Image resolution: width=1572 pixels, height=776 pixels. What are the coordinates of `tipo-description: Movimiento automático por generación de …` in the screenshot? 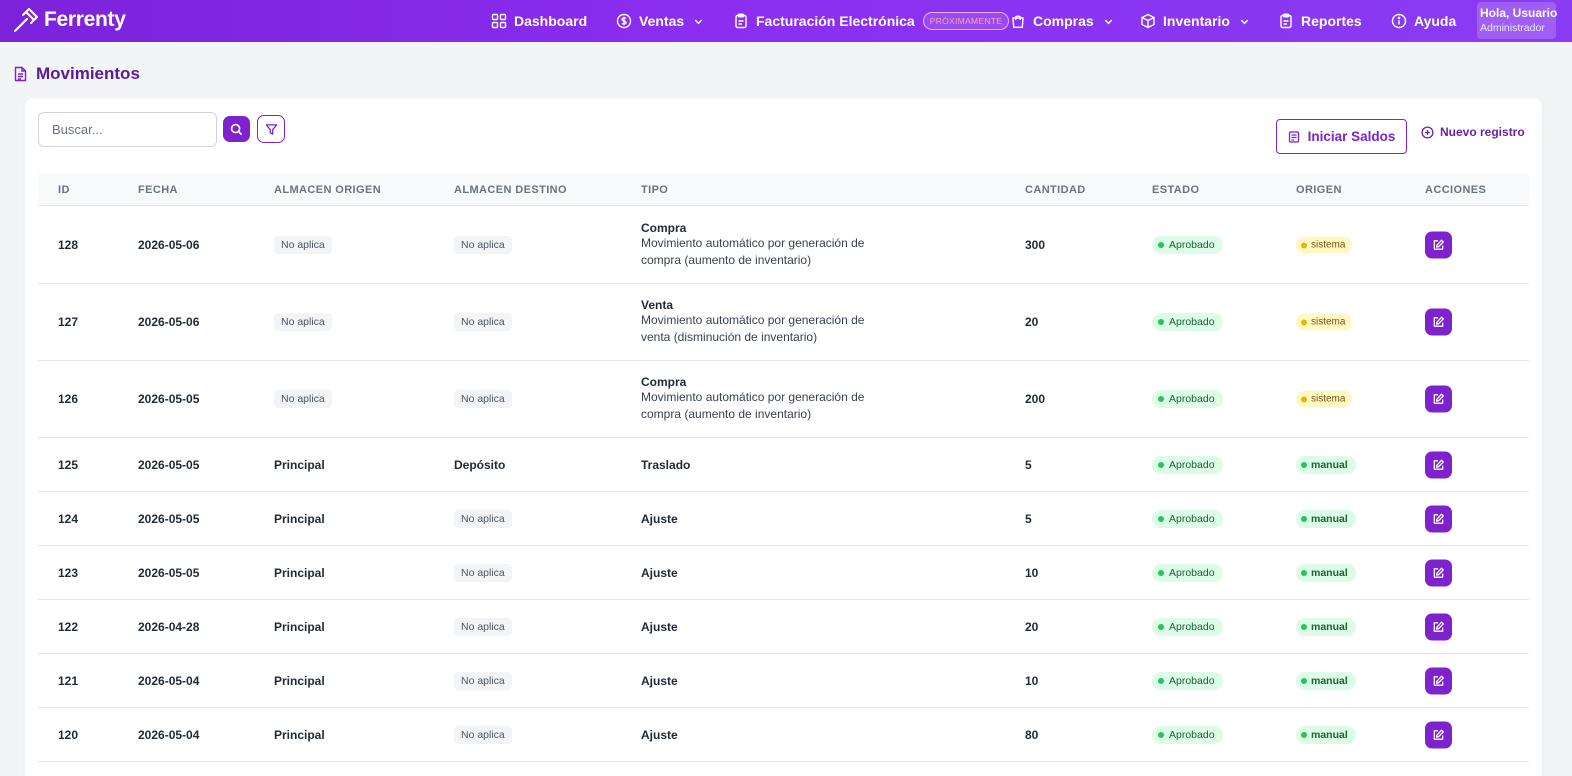 It's located at (753, 328).